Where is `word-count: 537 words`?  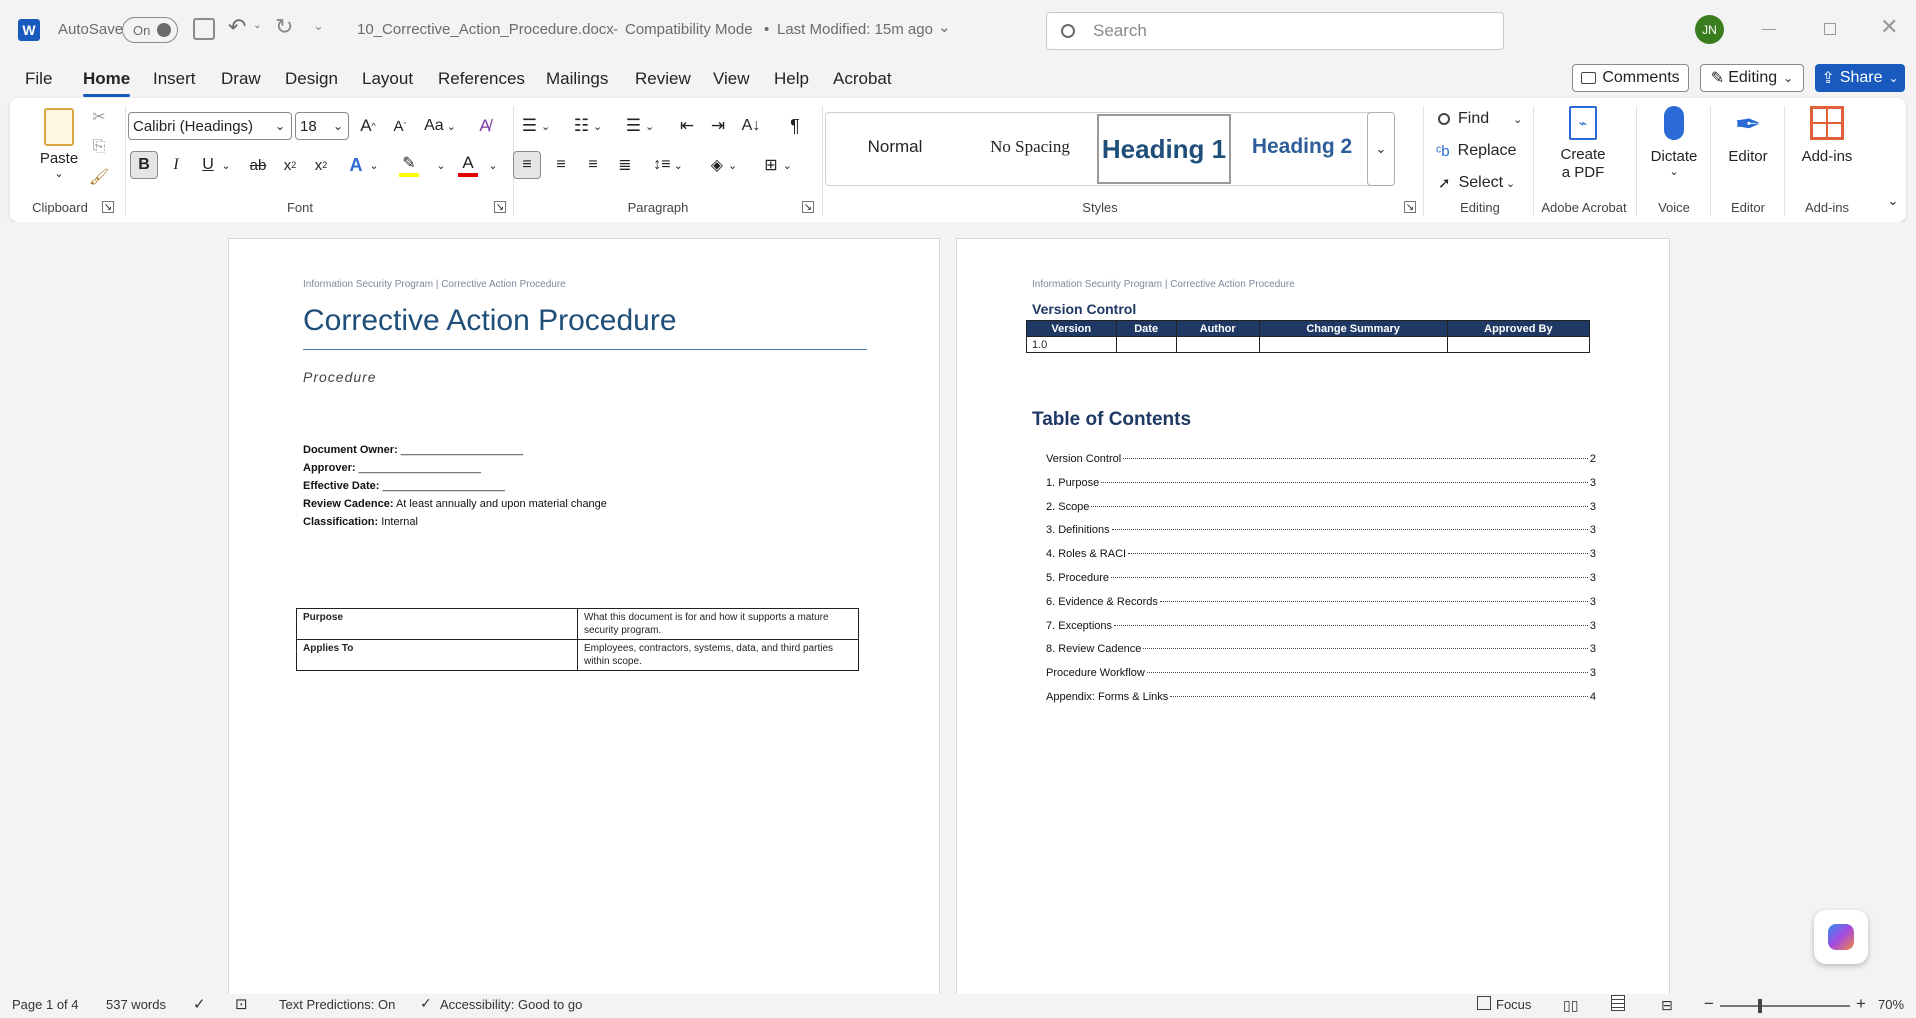 word-count: 537 words is located at coordinates (136, 1004).